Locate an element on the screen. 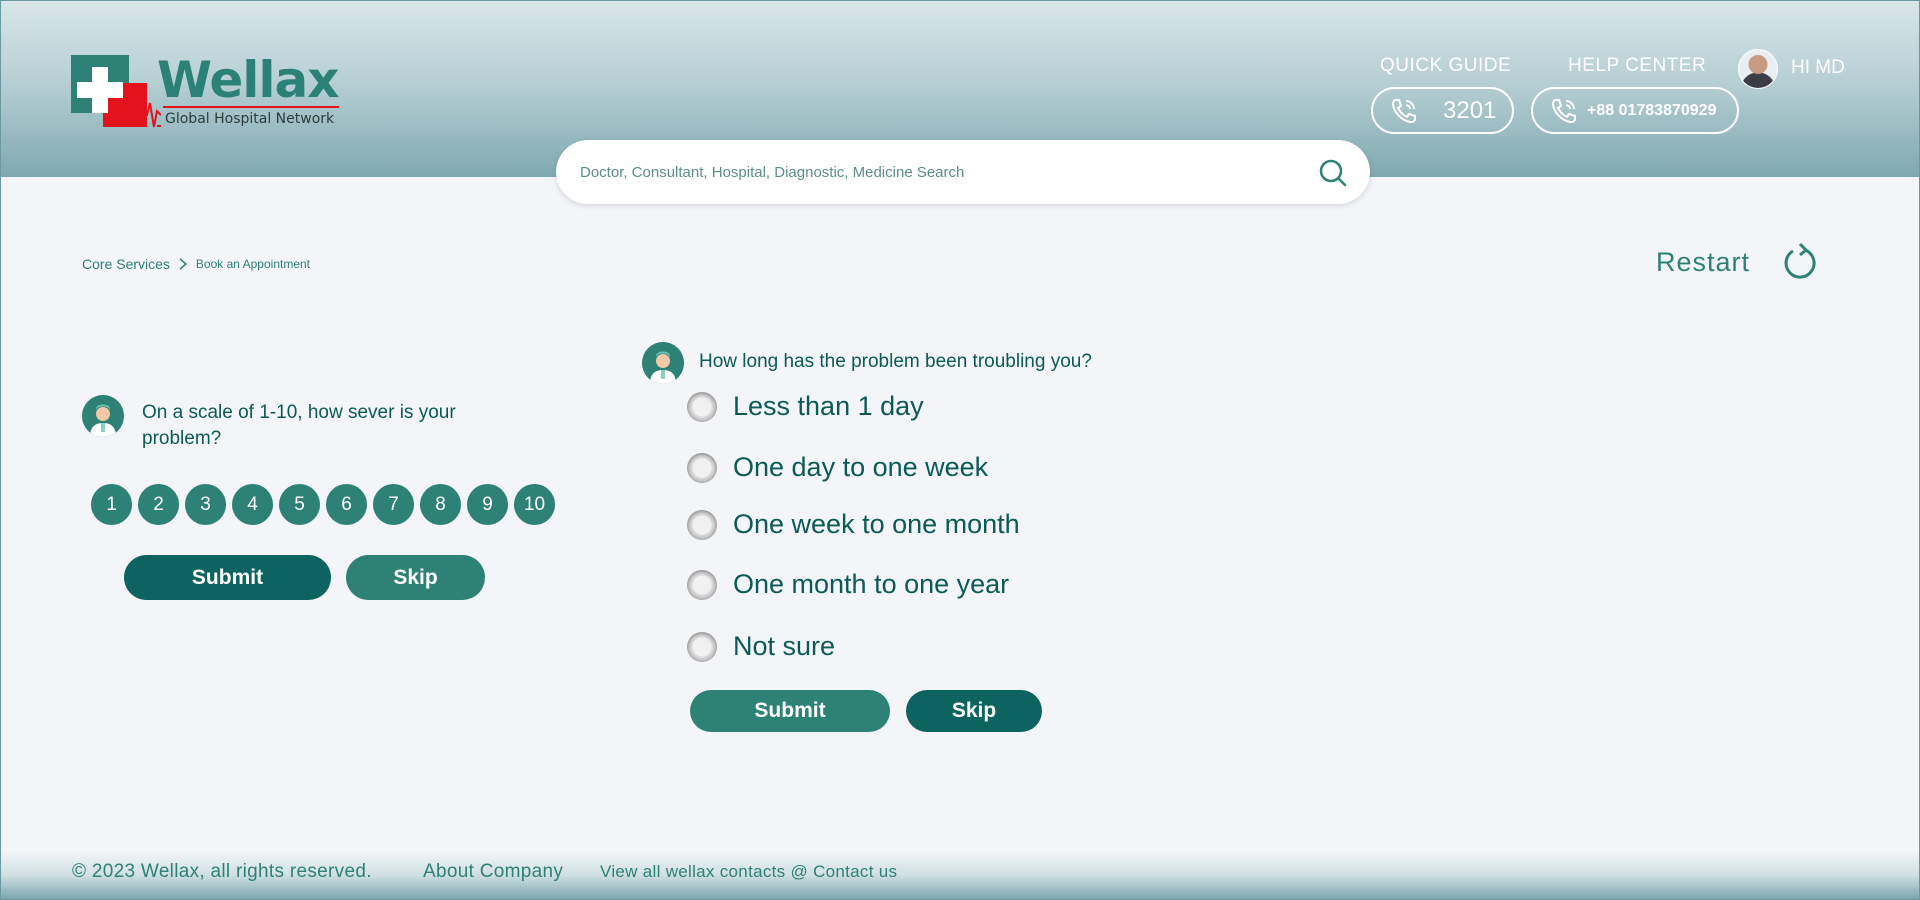  footer-about-link: About Company is located at coordinates (493, 872).